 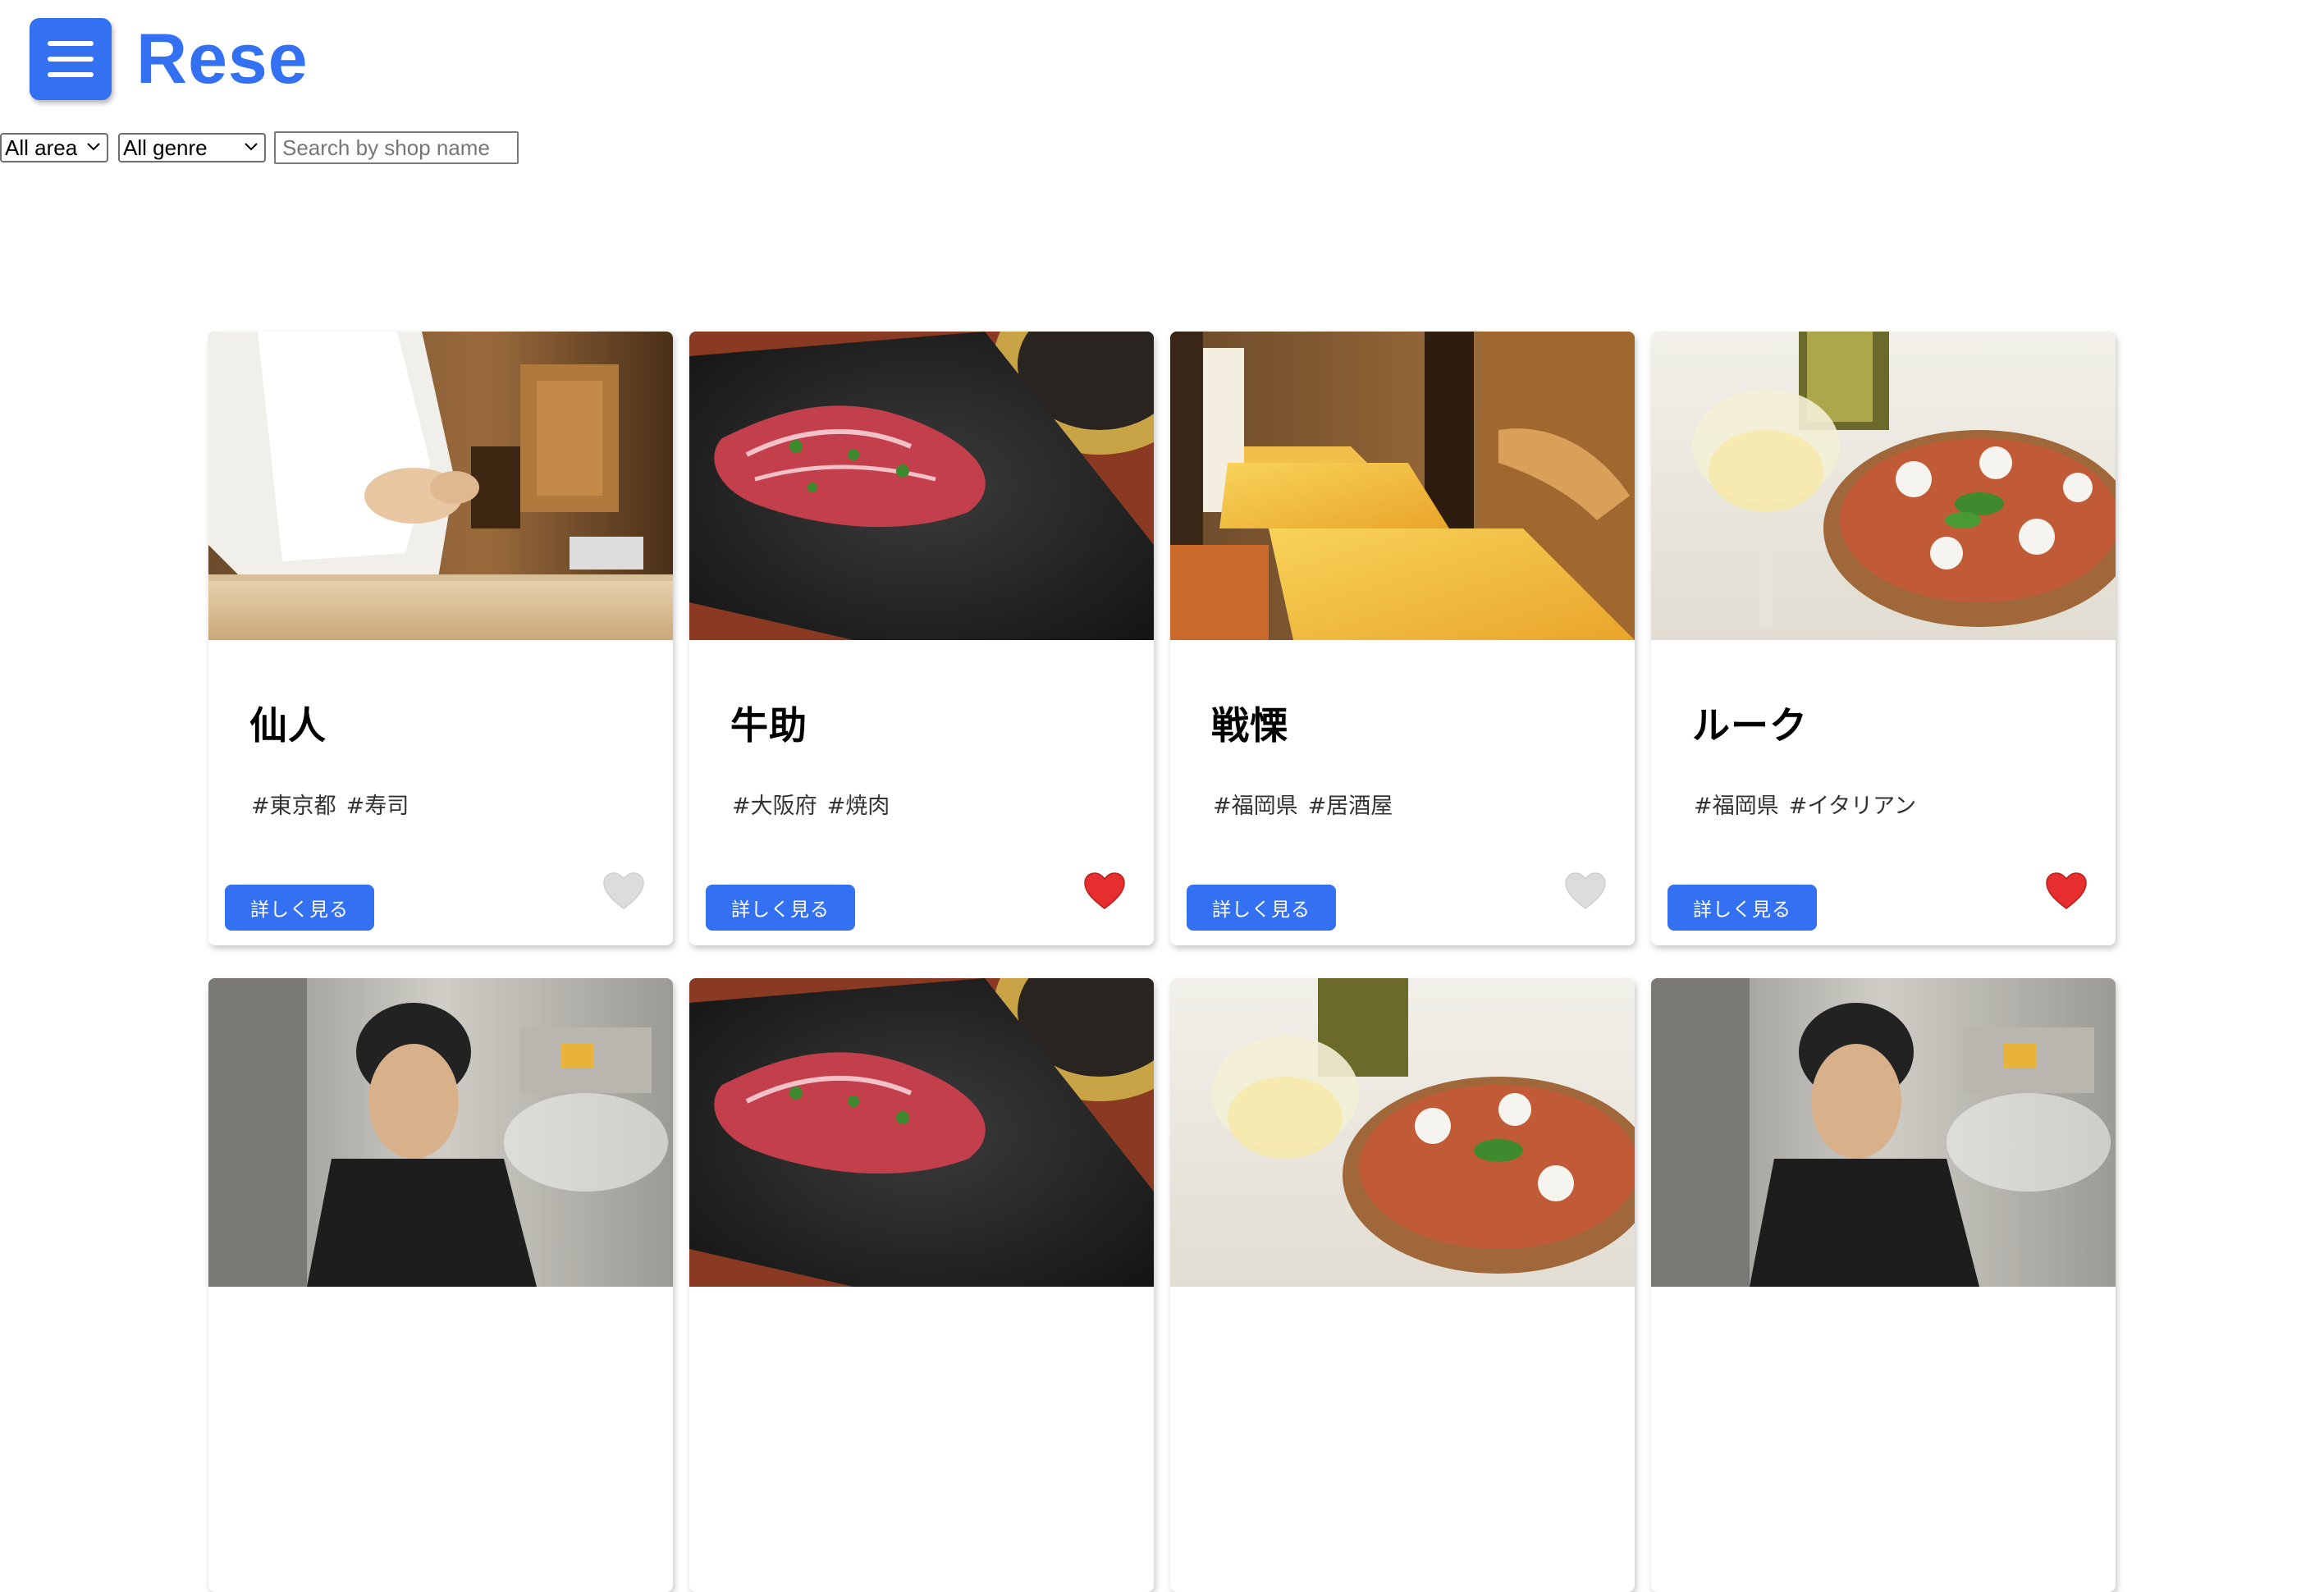 I want to click on shop-name: 仙人, so click(x=288, y=725).